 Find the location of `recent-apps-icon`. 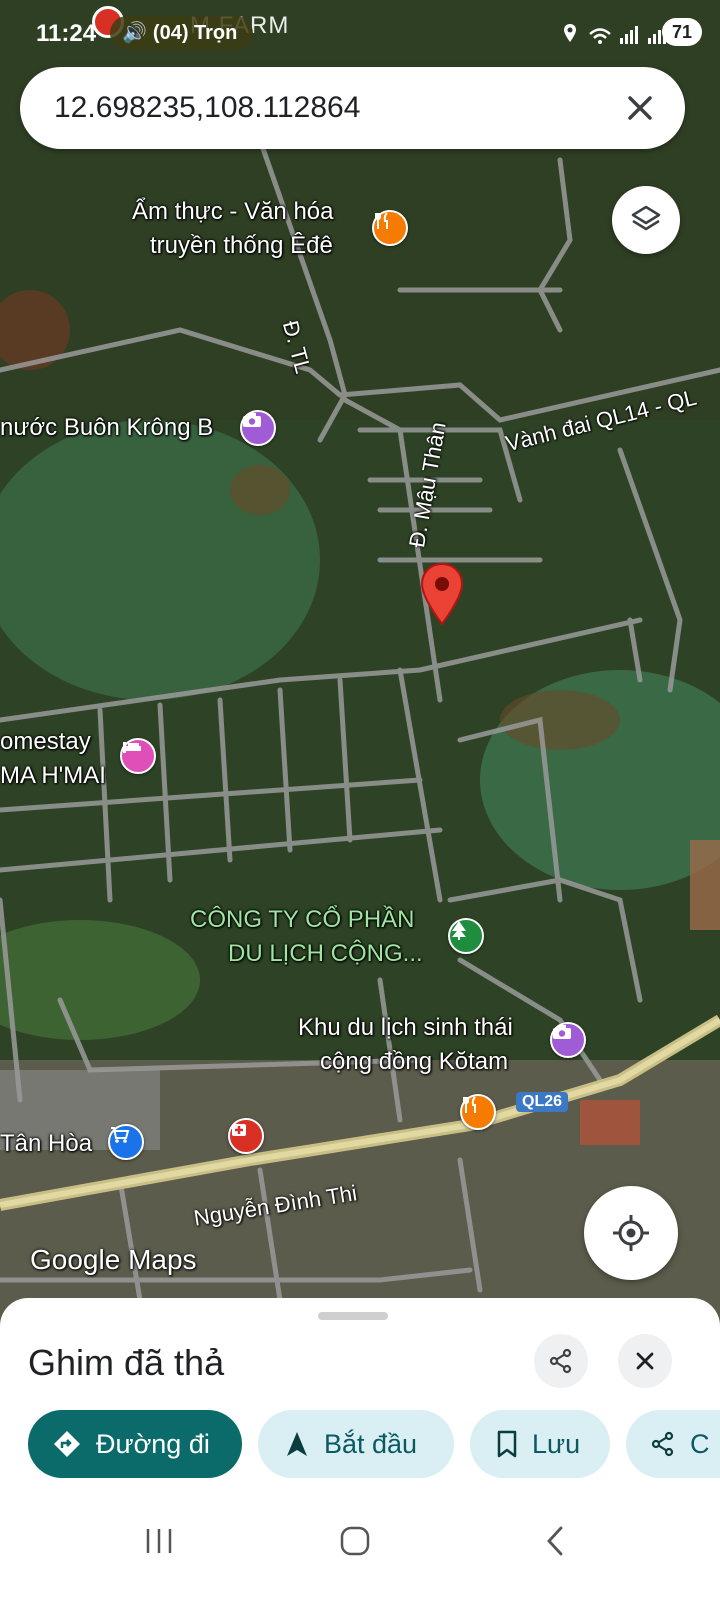

recent-apps-icon is located at coordinates (159, 1541).